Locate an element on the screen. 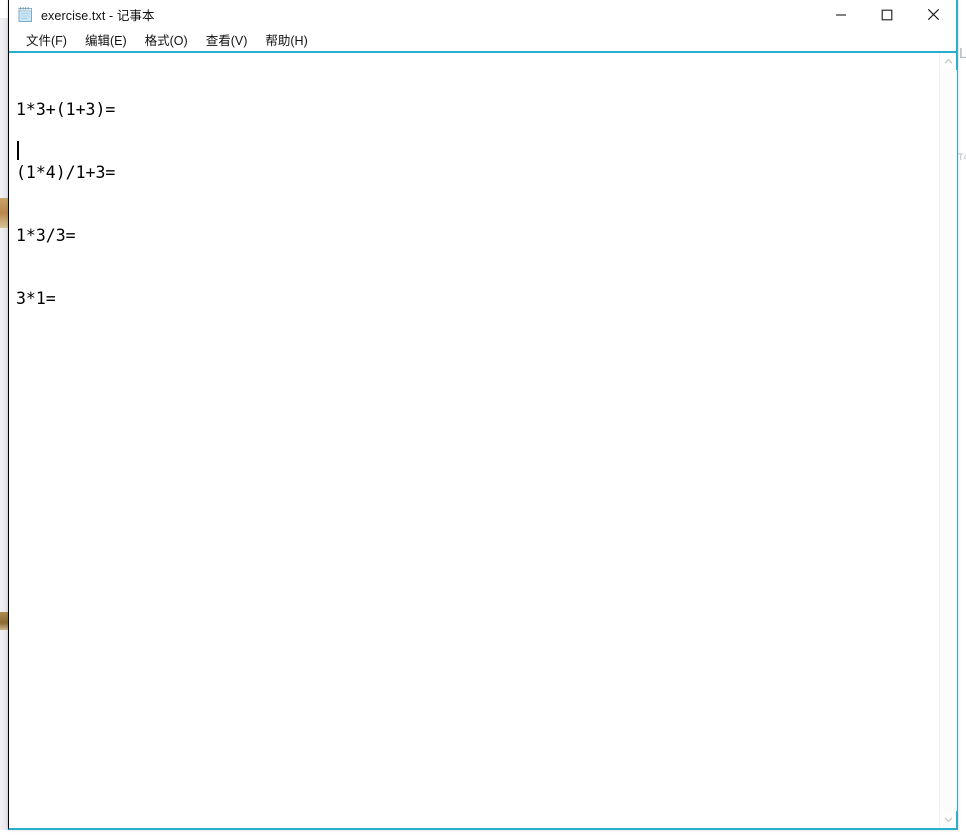 The image size is (966, 839). text-line: 3*1= is located at coordinates (36, 298).